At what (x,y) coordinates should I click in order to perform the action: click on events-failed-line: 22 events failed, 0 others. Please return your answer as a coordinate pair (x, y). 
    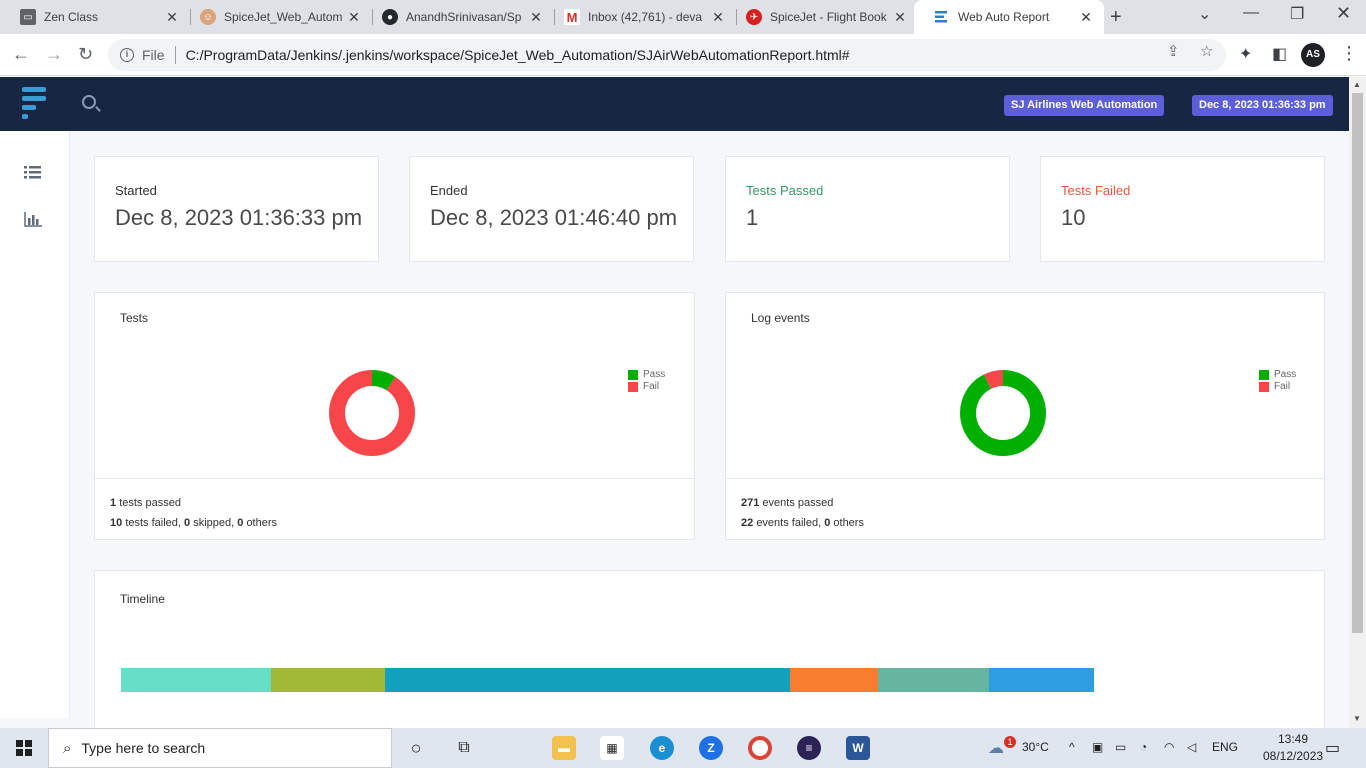
    Looking at the image, I should click on (1025, 523).